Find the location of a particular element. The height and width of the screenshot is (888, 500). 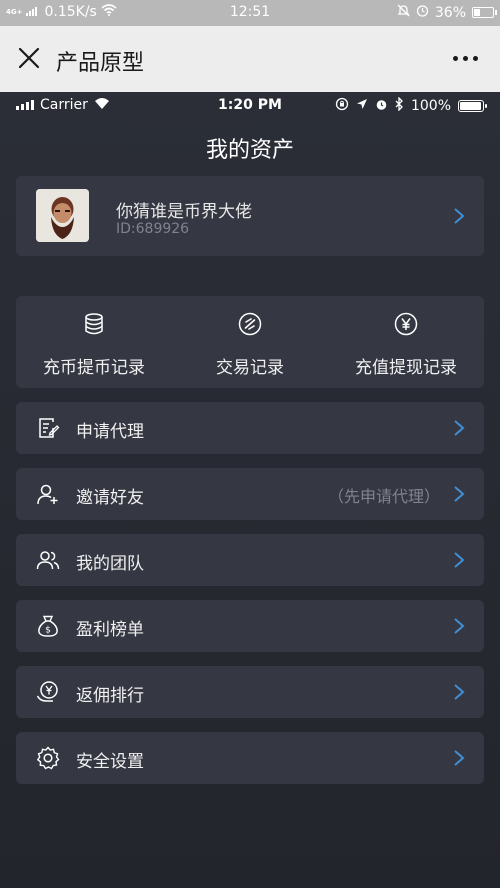

quick-action-deposit-records: 充值提现记录 is located at coordinates (406, 342).